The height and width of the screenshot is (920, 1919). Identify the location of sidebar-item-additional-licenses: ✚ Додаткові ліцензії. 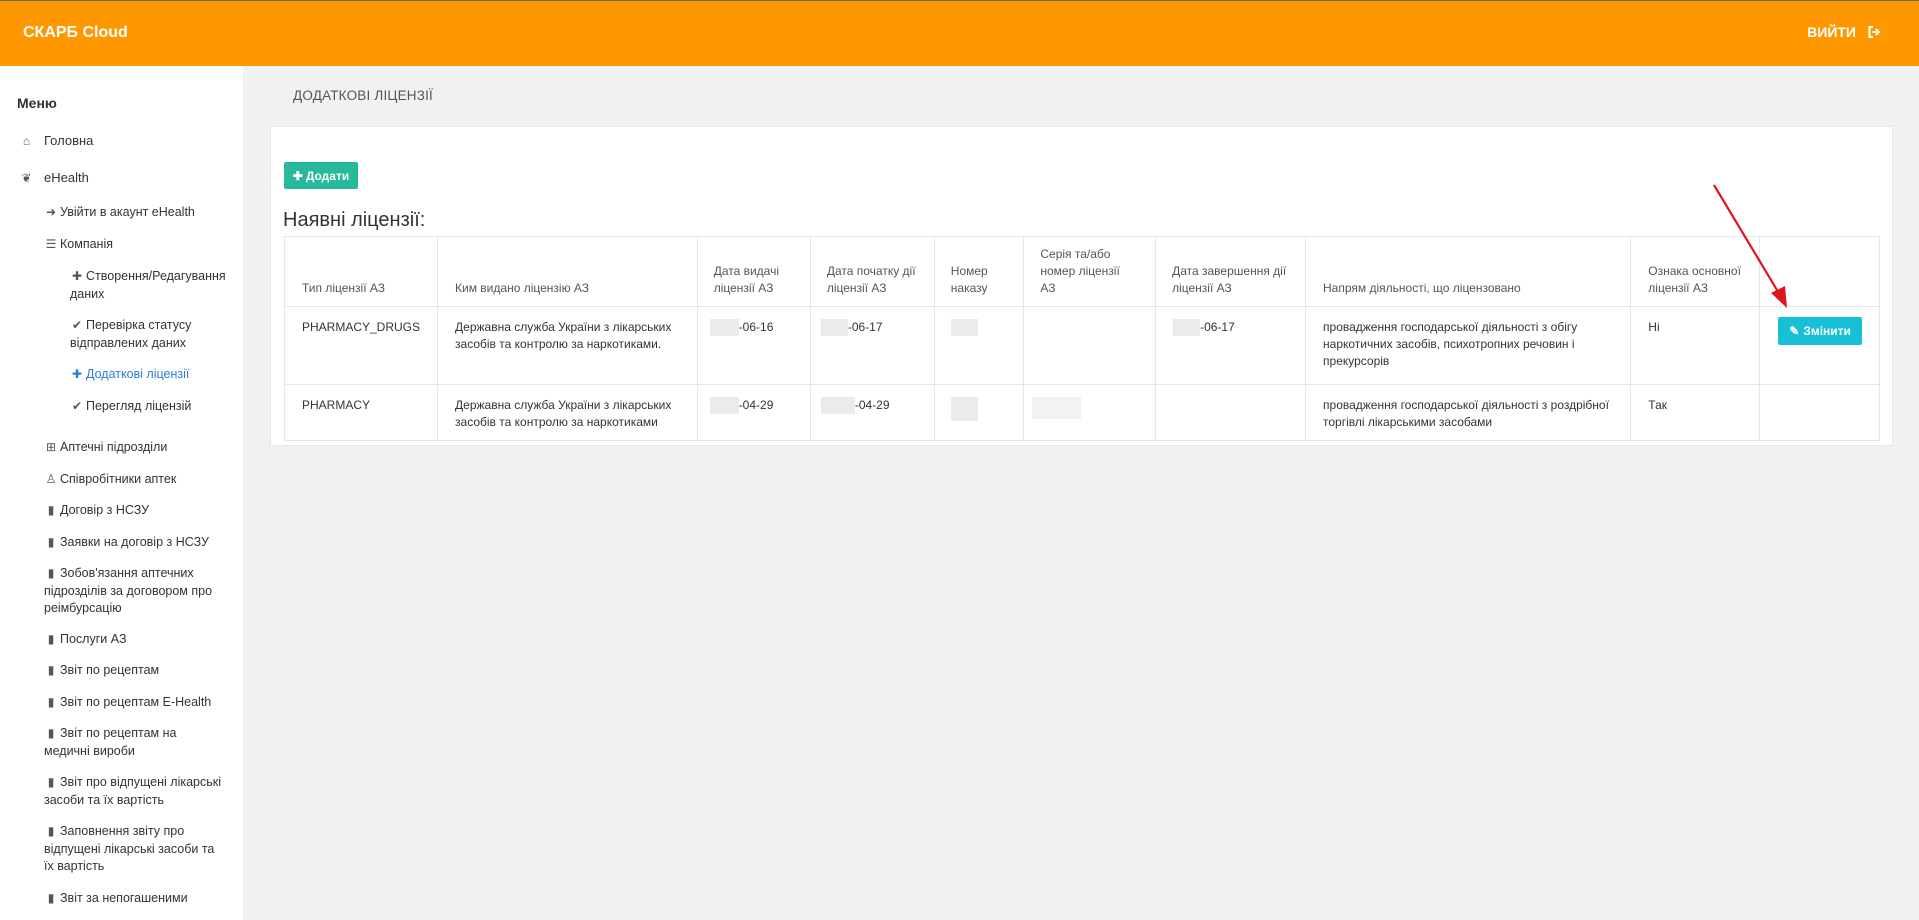
(150, 375).